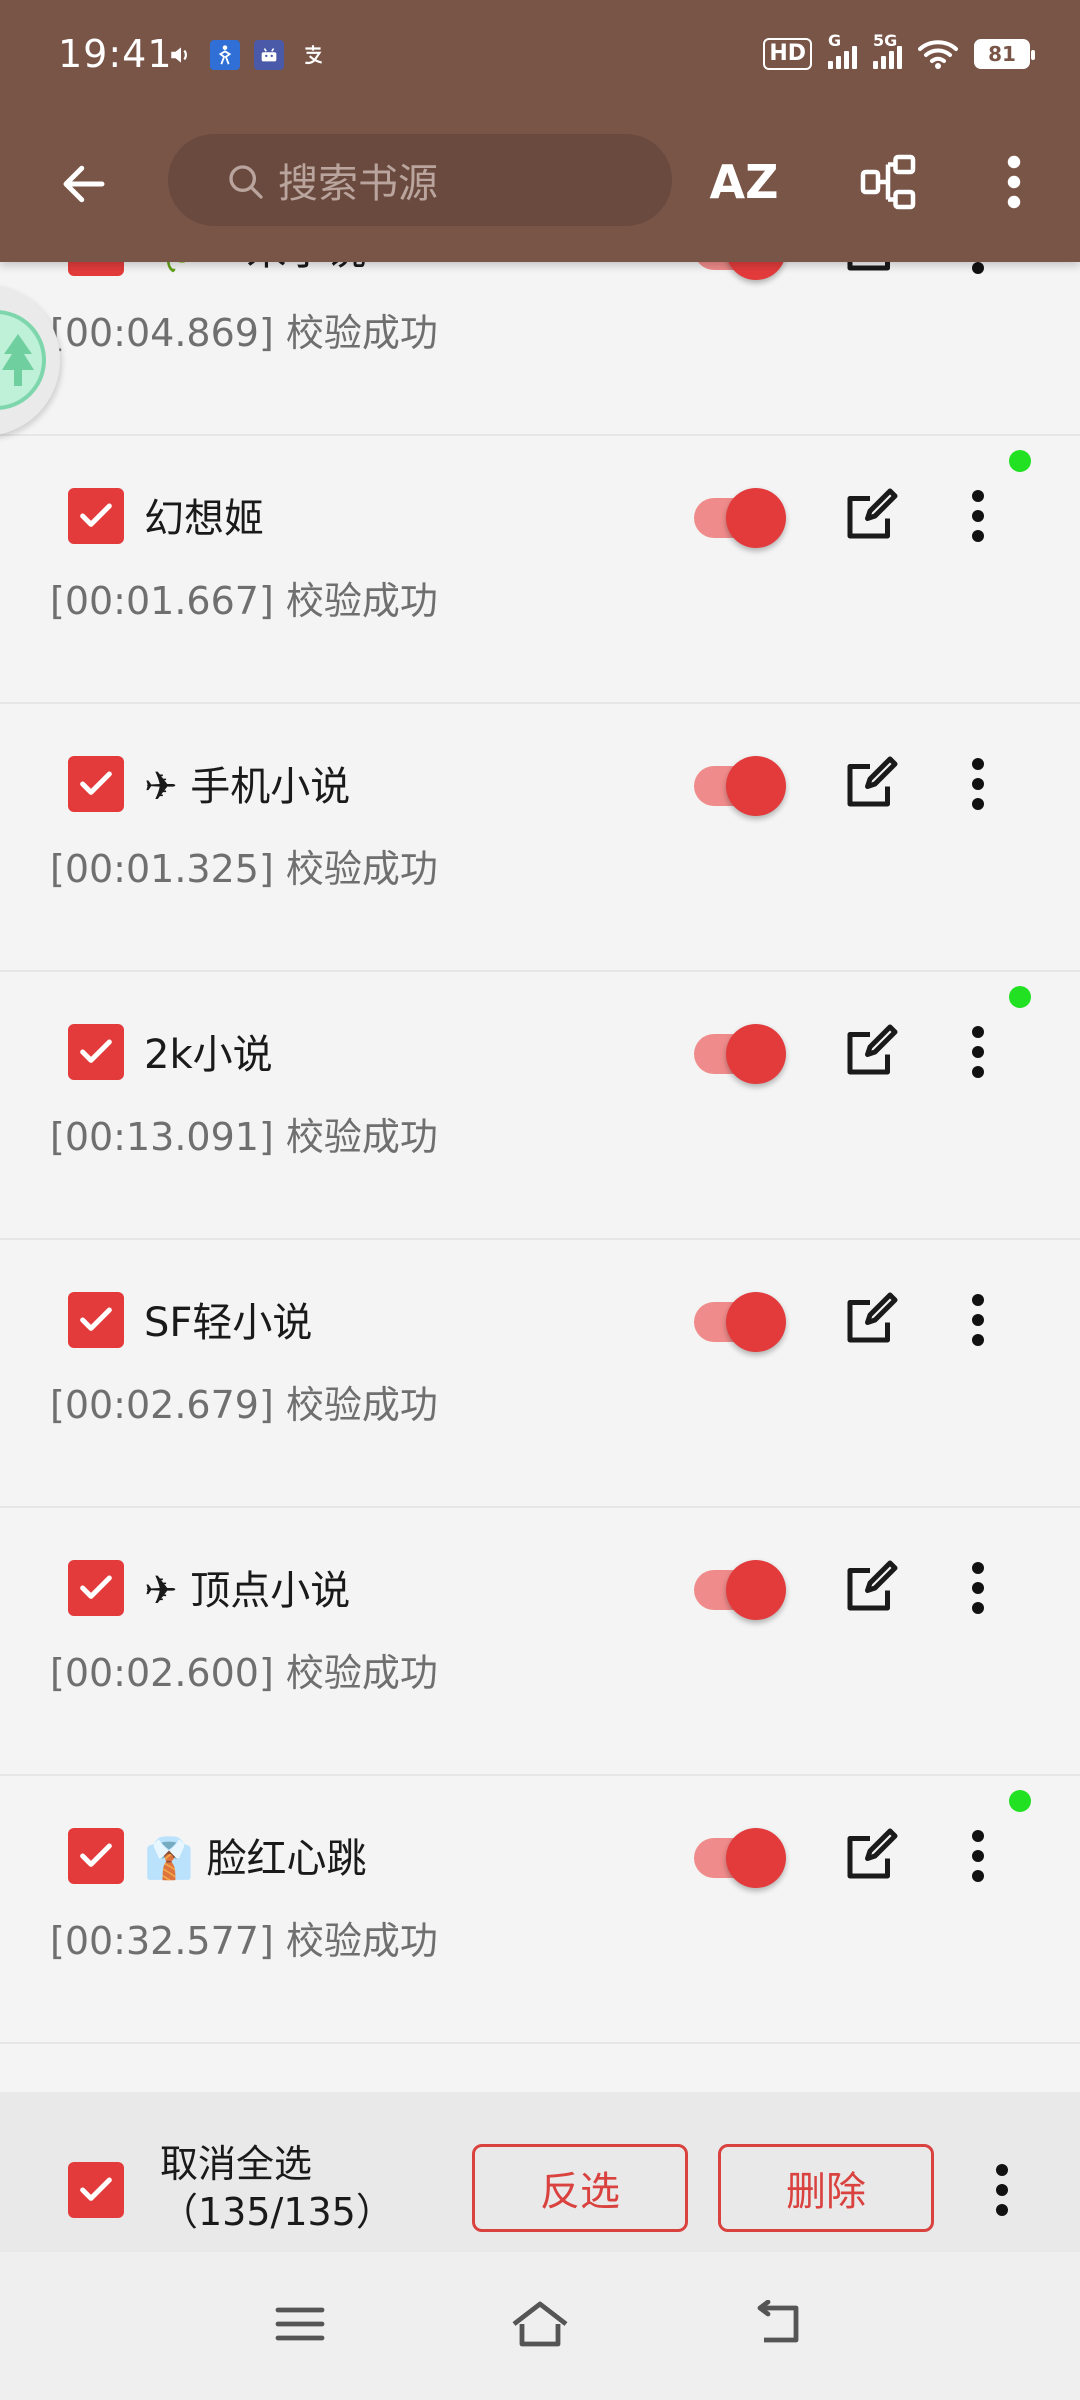 This screenshot has width=1080, height=2400. Describe the element at coordinates (313, 55) in the screenshot. I see `alipay-icon` at that location.